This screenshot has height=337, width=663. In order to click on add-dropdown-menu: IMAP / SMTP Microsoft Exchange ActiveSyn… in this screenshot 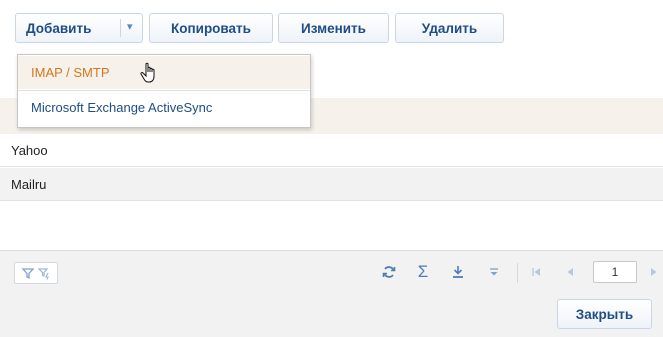, I will do `click(164, 91)`.